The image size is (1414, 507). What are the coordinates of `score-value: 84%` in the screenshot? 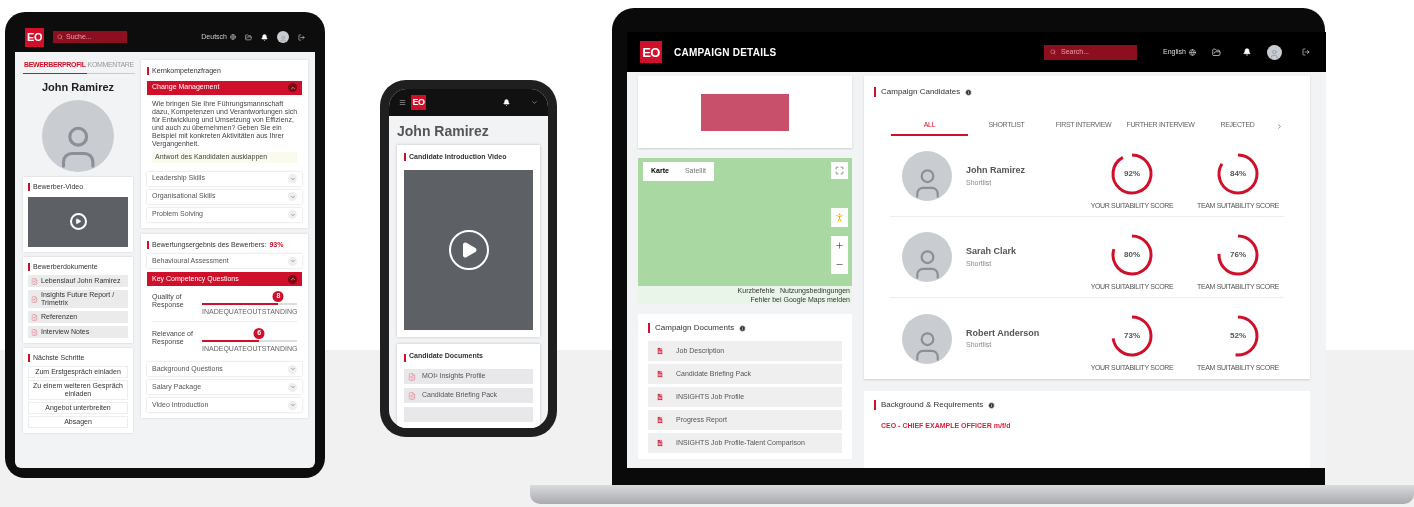 It's located at (1238, 173).